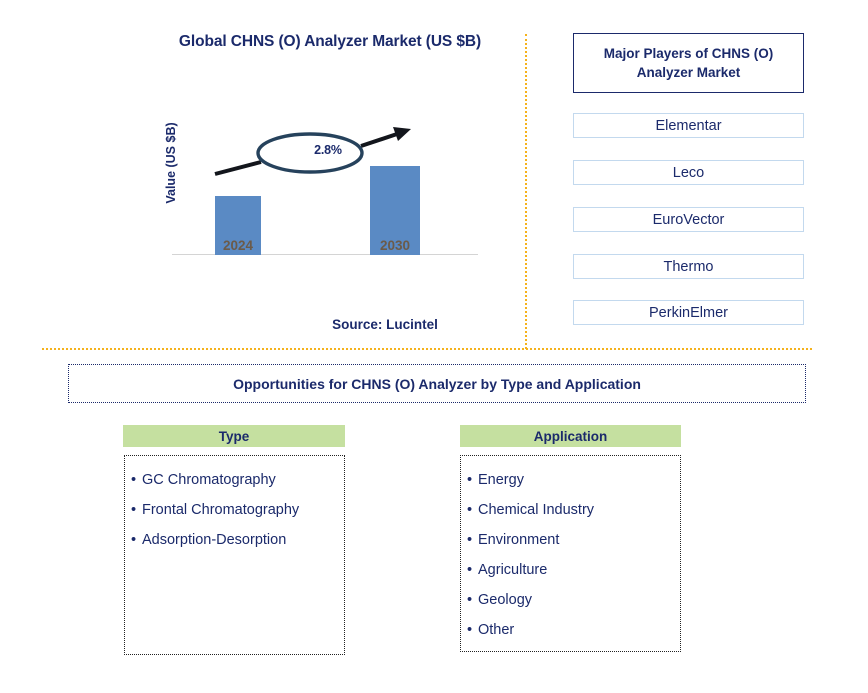 This screenshot has width=868, height=693. What do you see at coordinates (573, 570) in the screenshot?
I see `list-item: • Agriculture` at bounding box center [573, 570].